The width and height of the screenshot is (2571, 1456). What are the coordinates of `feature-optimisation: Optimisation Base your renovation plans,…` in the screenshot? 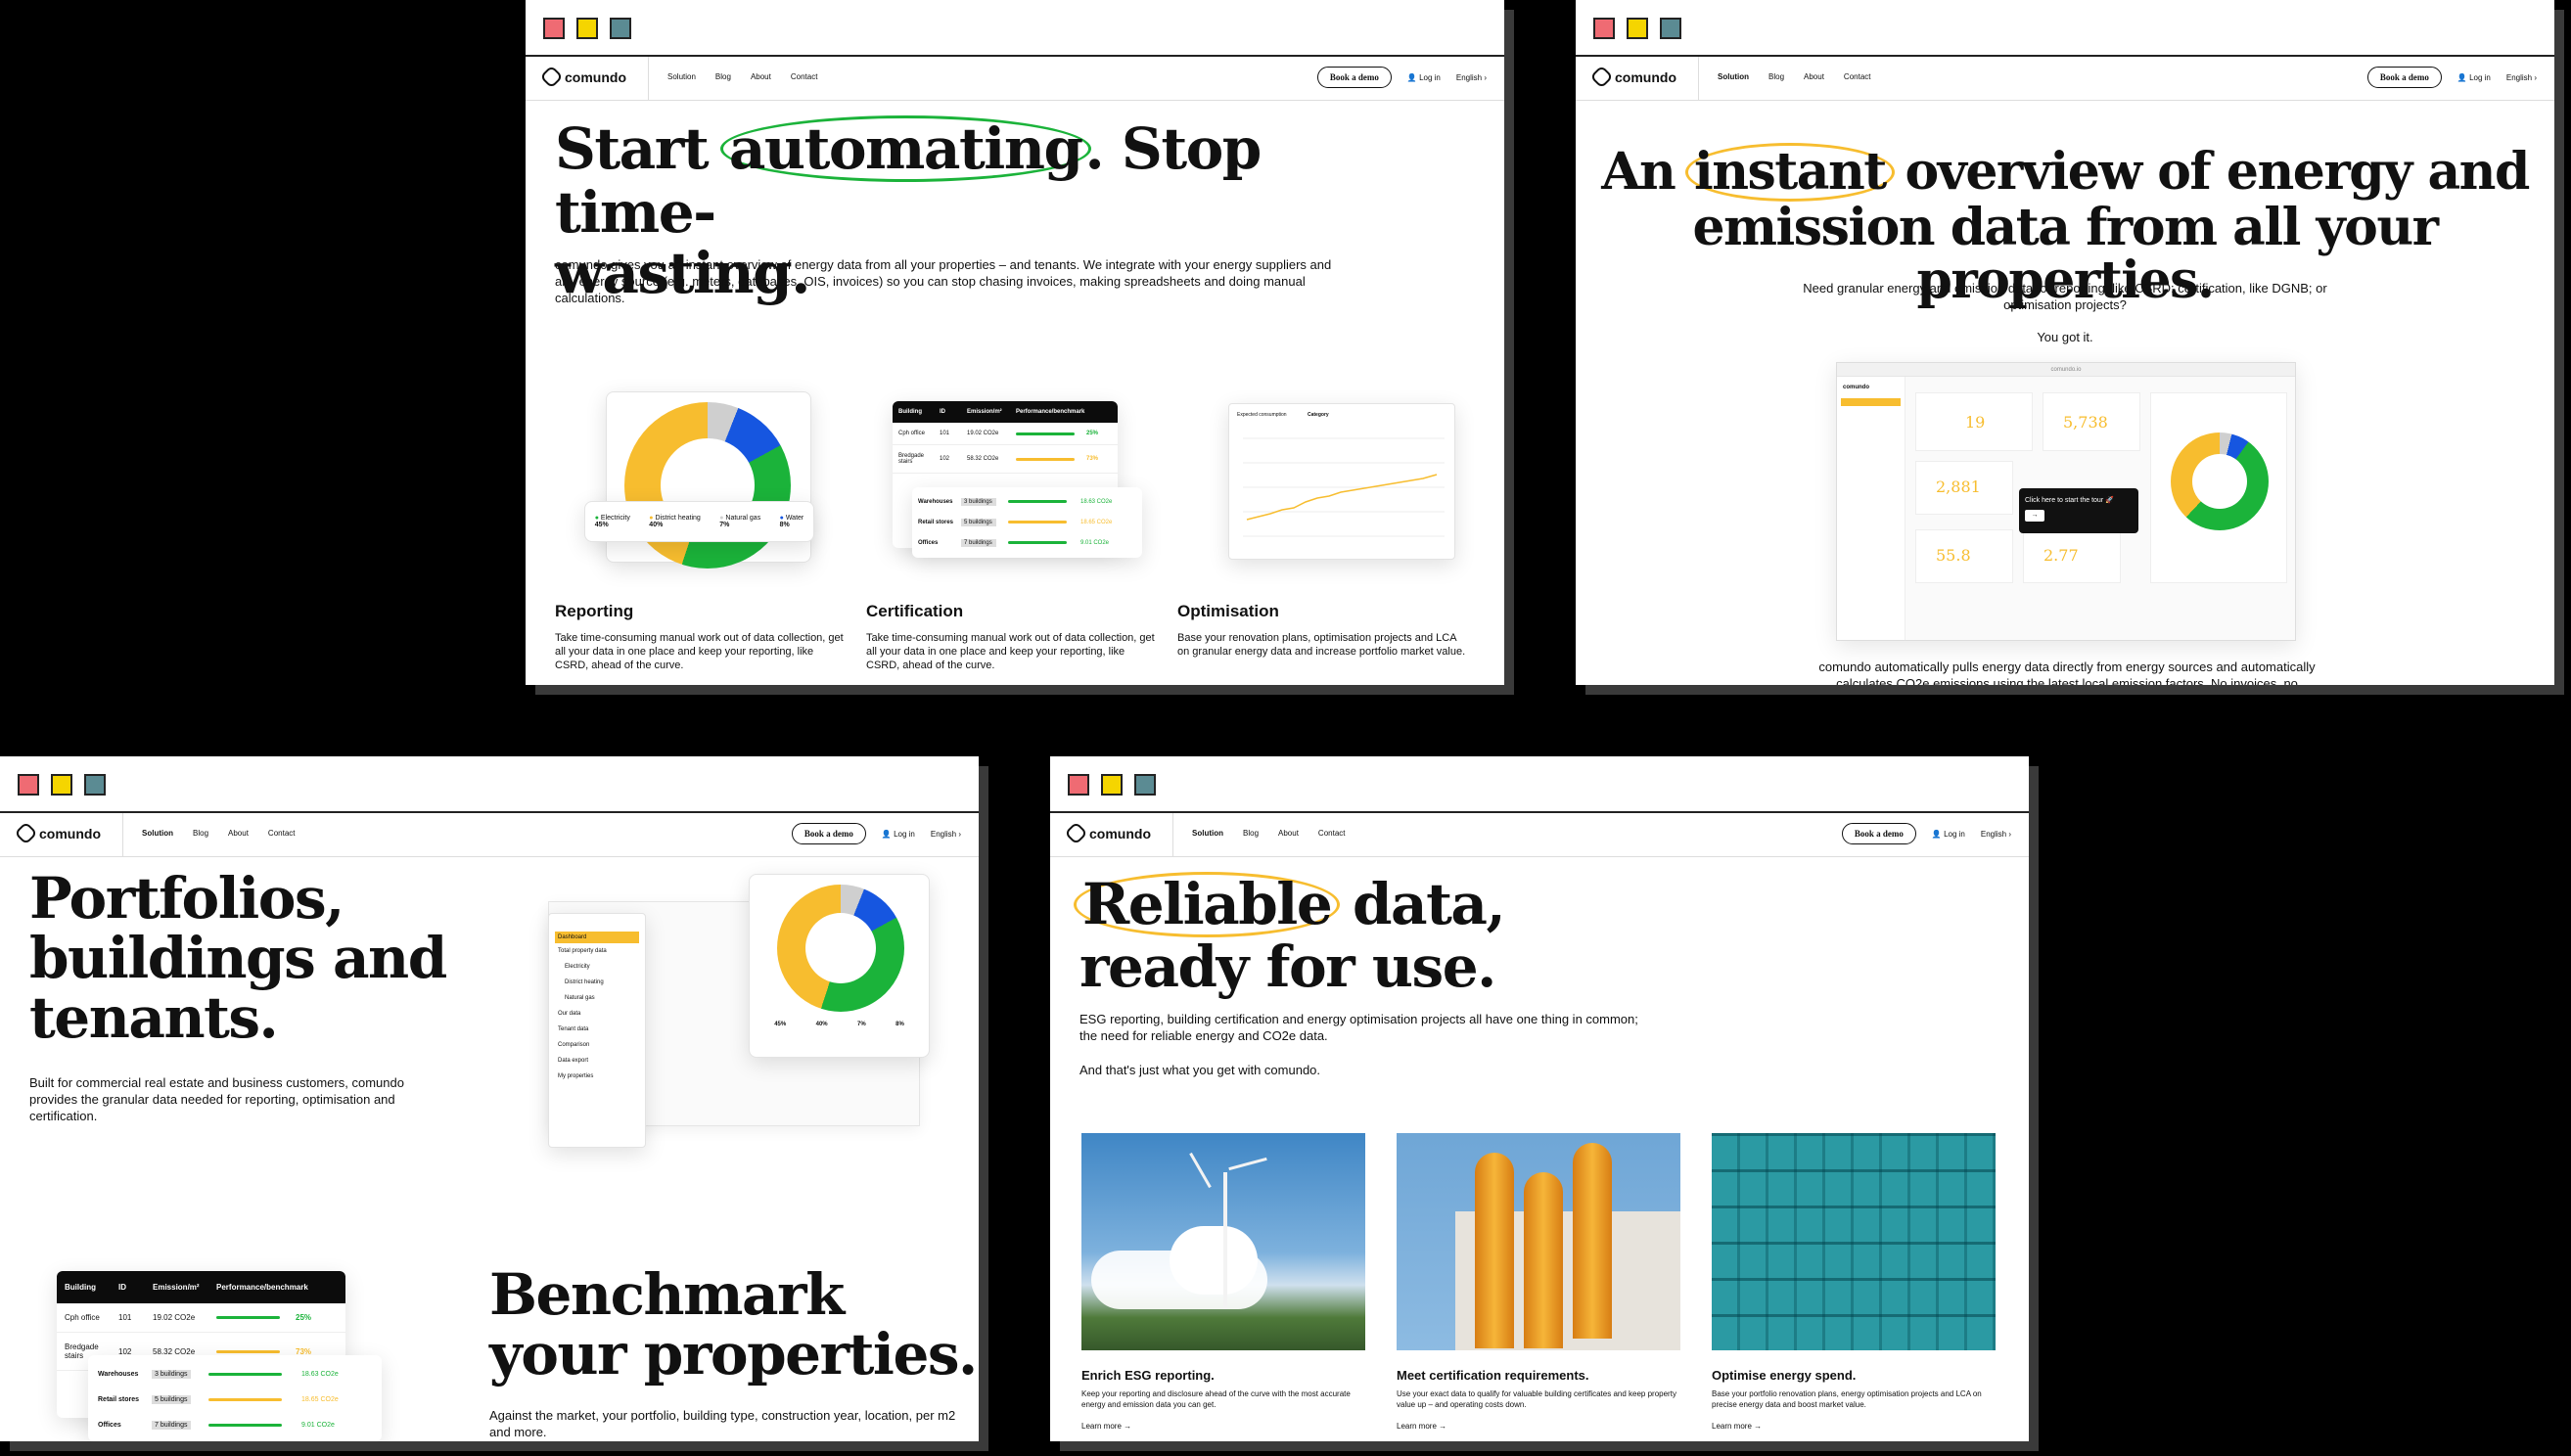 It's located at (1324, 630).